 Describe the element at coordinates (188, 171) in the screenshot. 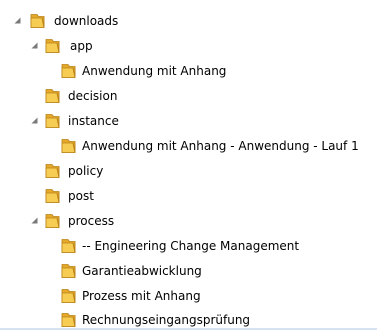

I see `tree-node-policy: policy` at that location.